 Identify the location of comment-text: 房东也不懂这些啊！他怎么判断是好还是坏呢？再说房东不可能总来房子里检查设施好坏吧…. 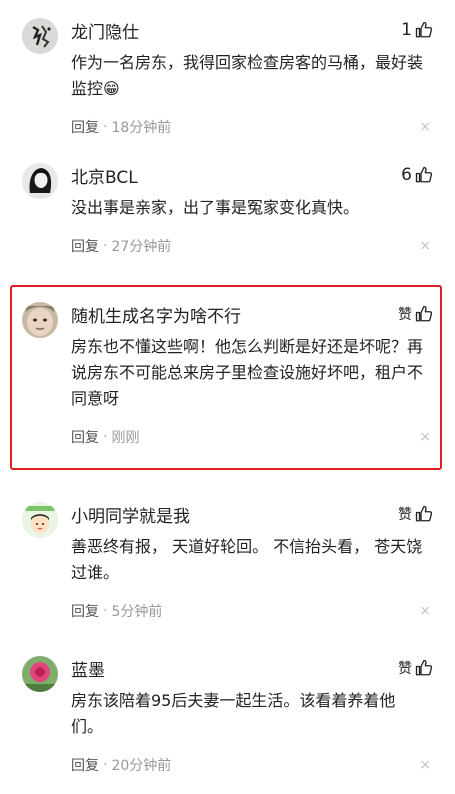
(247, 372).